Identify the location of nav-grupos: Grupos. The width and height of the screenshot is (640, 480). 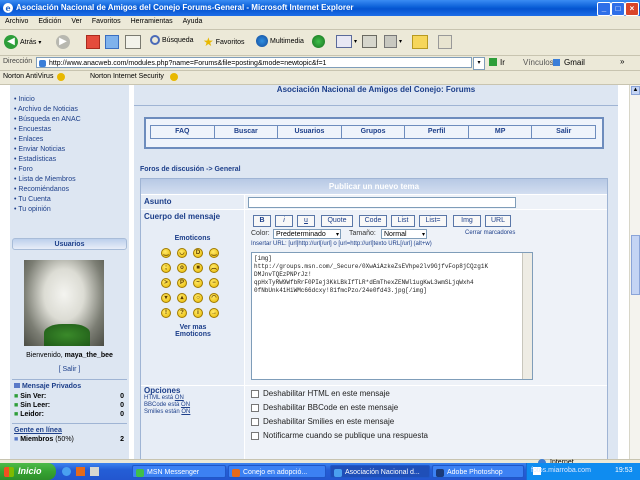
(374, 132).